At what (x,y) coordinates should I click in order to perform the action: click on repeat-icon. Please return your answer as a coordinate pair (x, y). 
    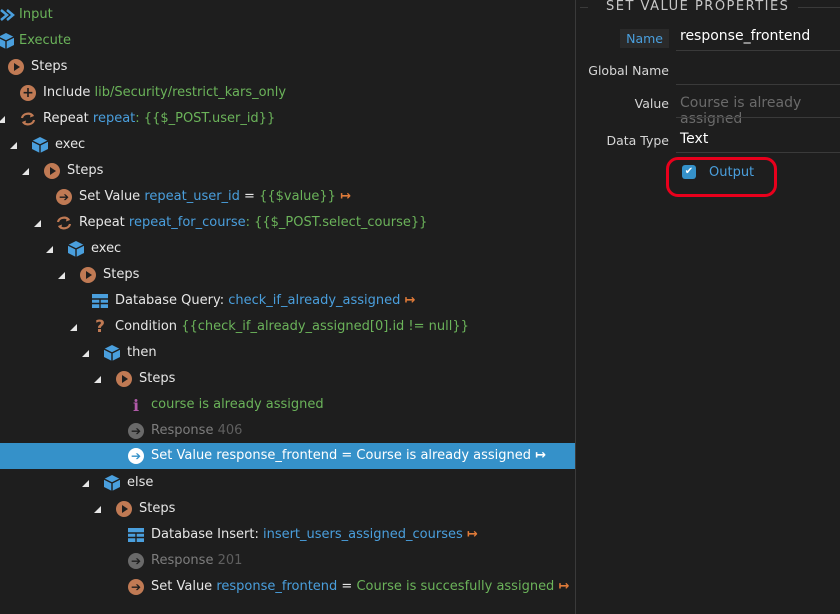
    Looking at the image, I should click on (64, 223).